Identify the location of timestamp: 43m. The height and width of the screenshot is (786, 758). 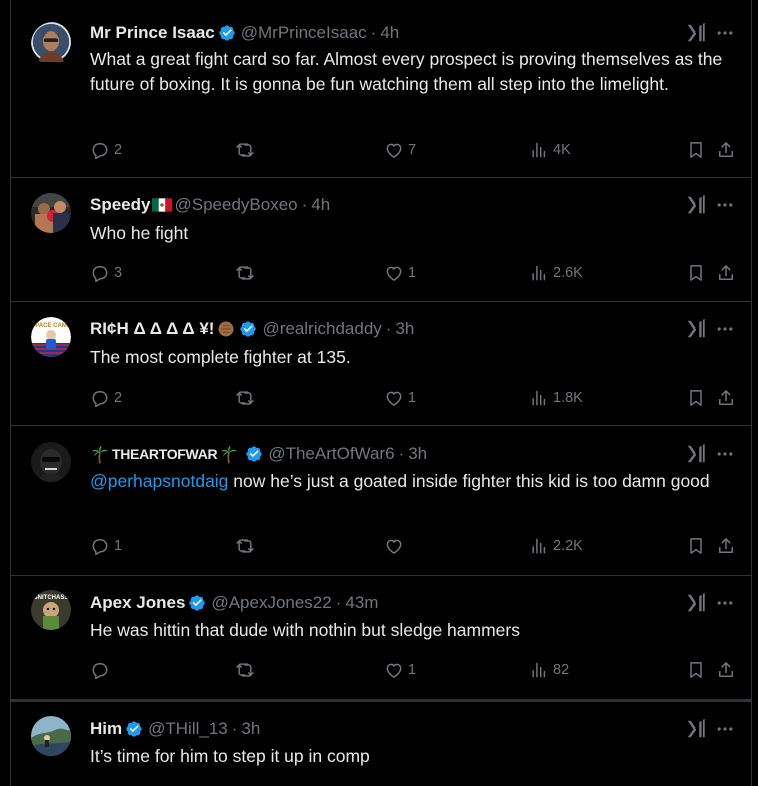
(361, 603).